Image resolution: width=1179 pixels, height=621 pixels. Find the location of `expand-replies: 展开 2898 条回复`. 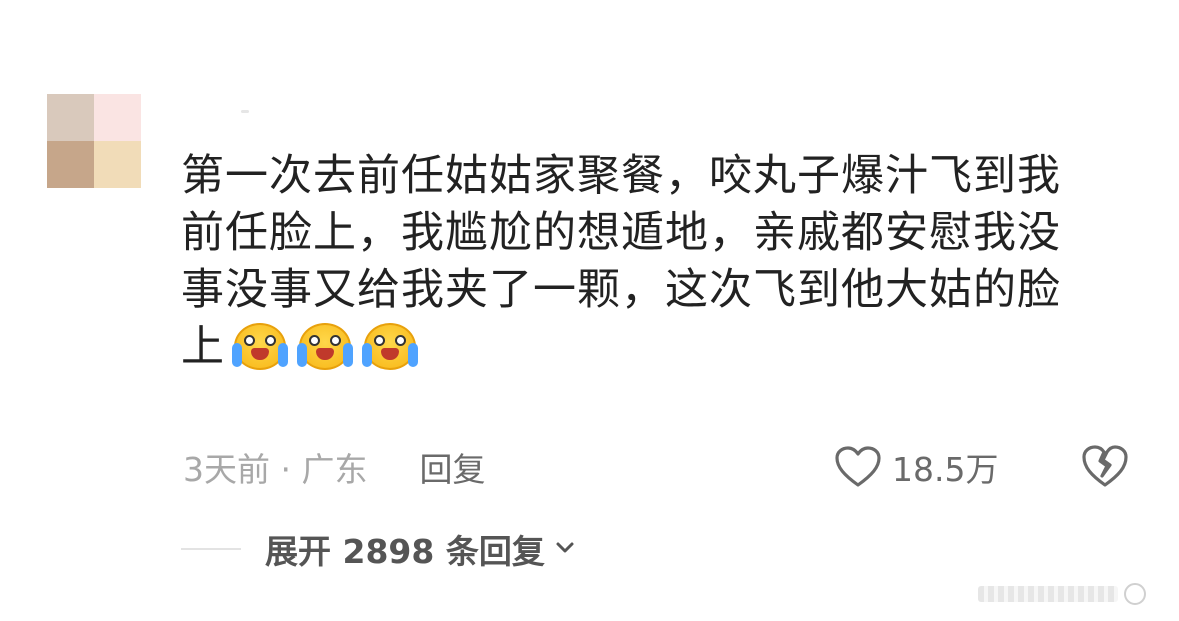

expand-replies: 展开 2898 条回复 is located at coordinates (379, 549).